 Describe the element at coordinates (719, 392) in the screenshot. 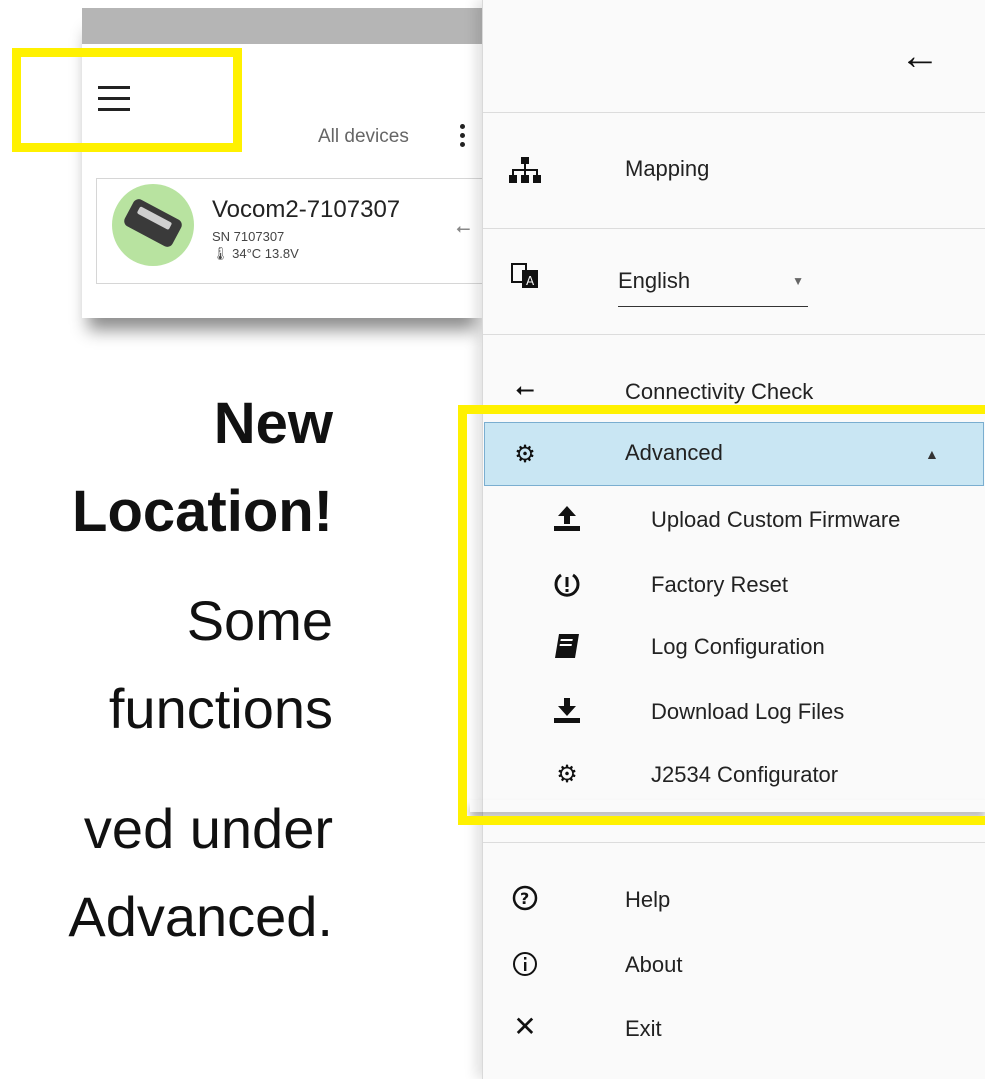

I see `menu-item-connectivity-check: Connectivity Check` at that location.